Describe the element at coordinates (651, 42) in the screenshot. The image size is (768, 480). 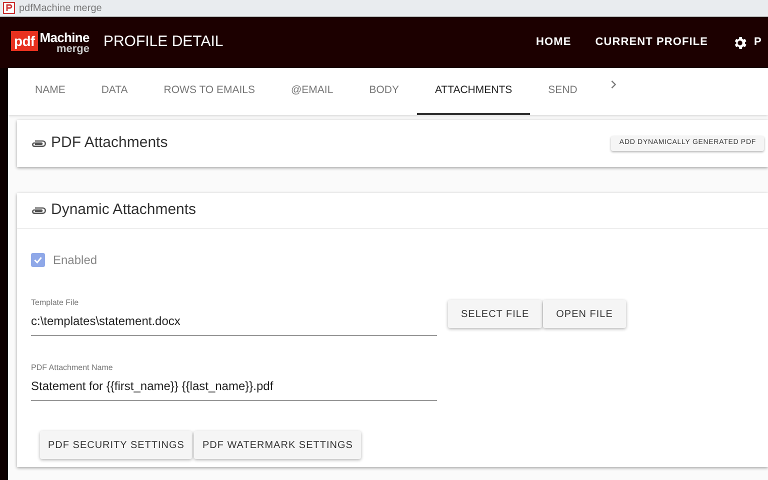
I see `nav-link: CURRENT PROFILE` at that location.